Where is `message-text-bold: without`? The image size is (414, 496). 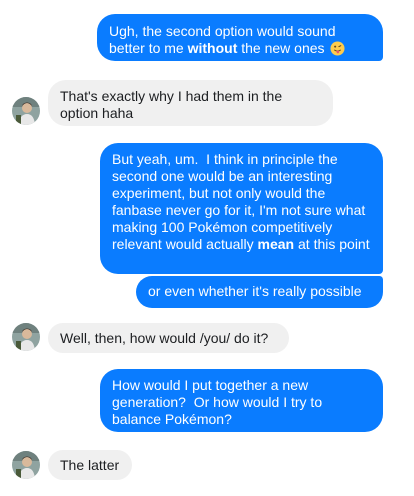
message-text-bold: without is located at coordinates (212, 48).